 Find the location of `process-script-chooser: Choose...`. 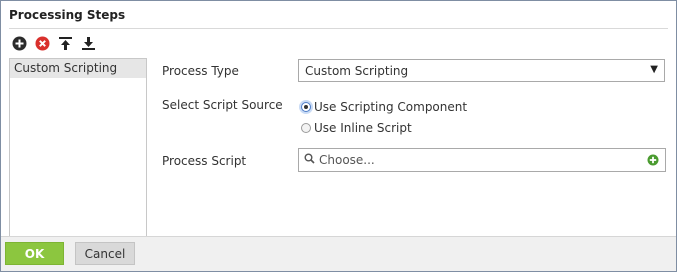

process-script-chooser: Choose... is located at coordinates (482, 160).